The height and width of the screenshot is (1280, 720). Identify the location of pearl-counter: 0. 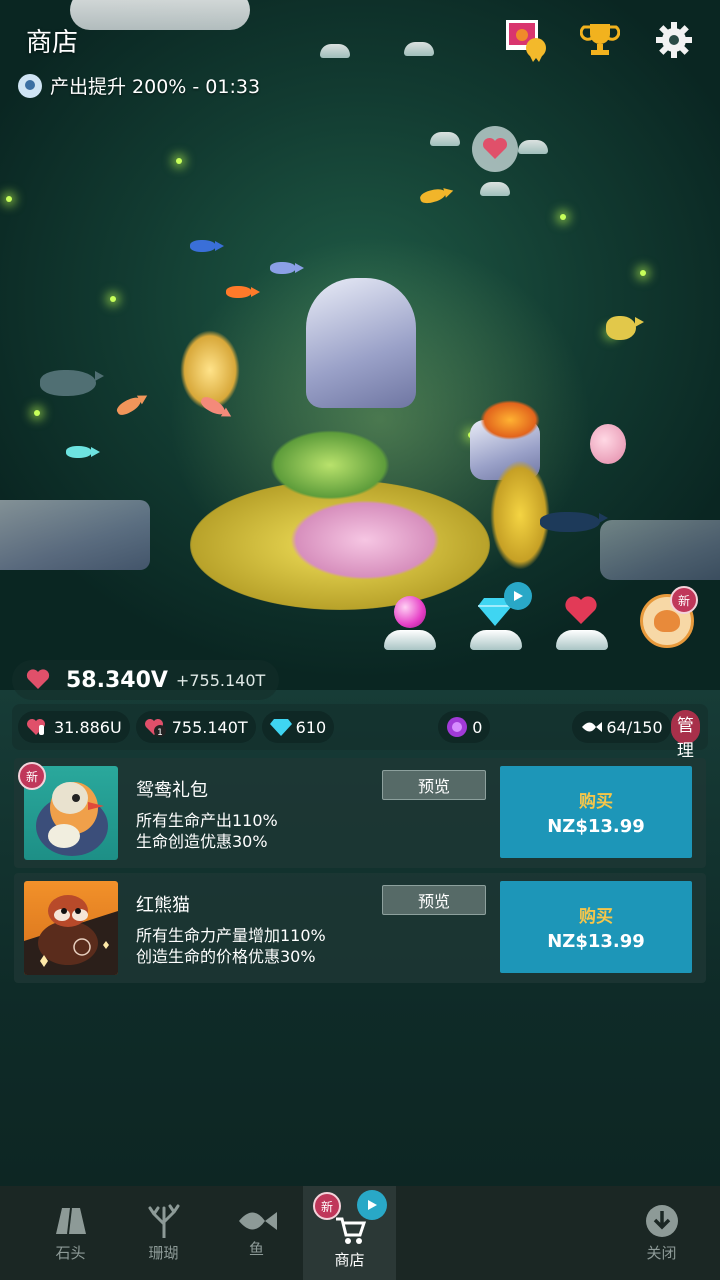
(464, 727).